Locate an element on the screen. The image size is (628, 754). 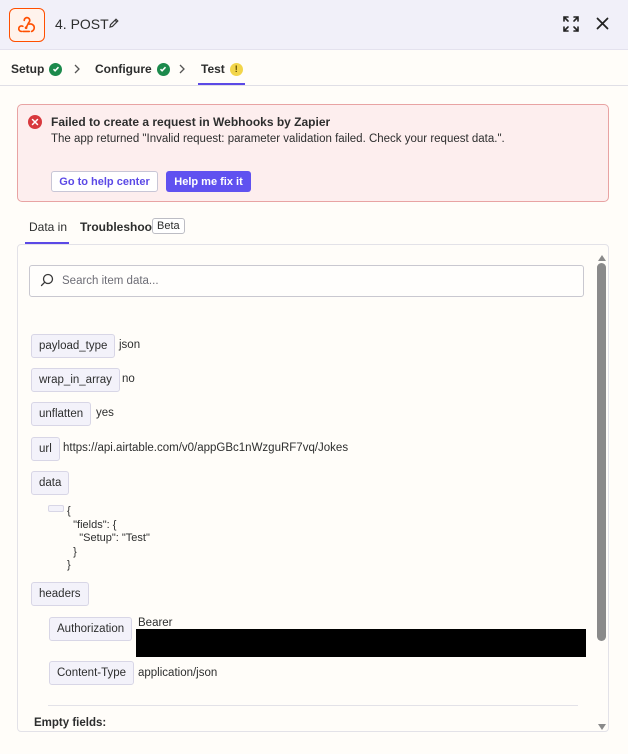
pencil-icon is located at coordinates (114, 24).